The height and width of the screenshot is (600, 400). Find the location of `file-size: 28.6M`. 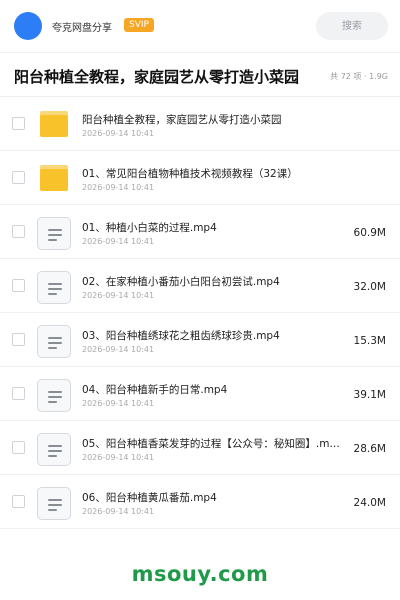

file-size: 28.6M is located at coordinates (369, 449).